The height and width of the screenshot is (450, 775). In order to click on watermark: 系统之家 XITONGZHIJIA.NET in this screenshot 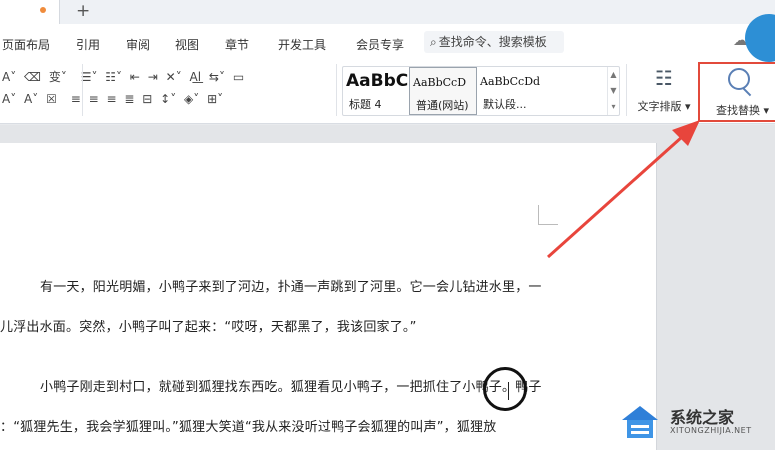, I will do `click(694, 424)`.